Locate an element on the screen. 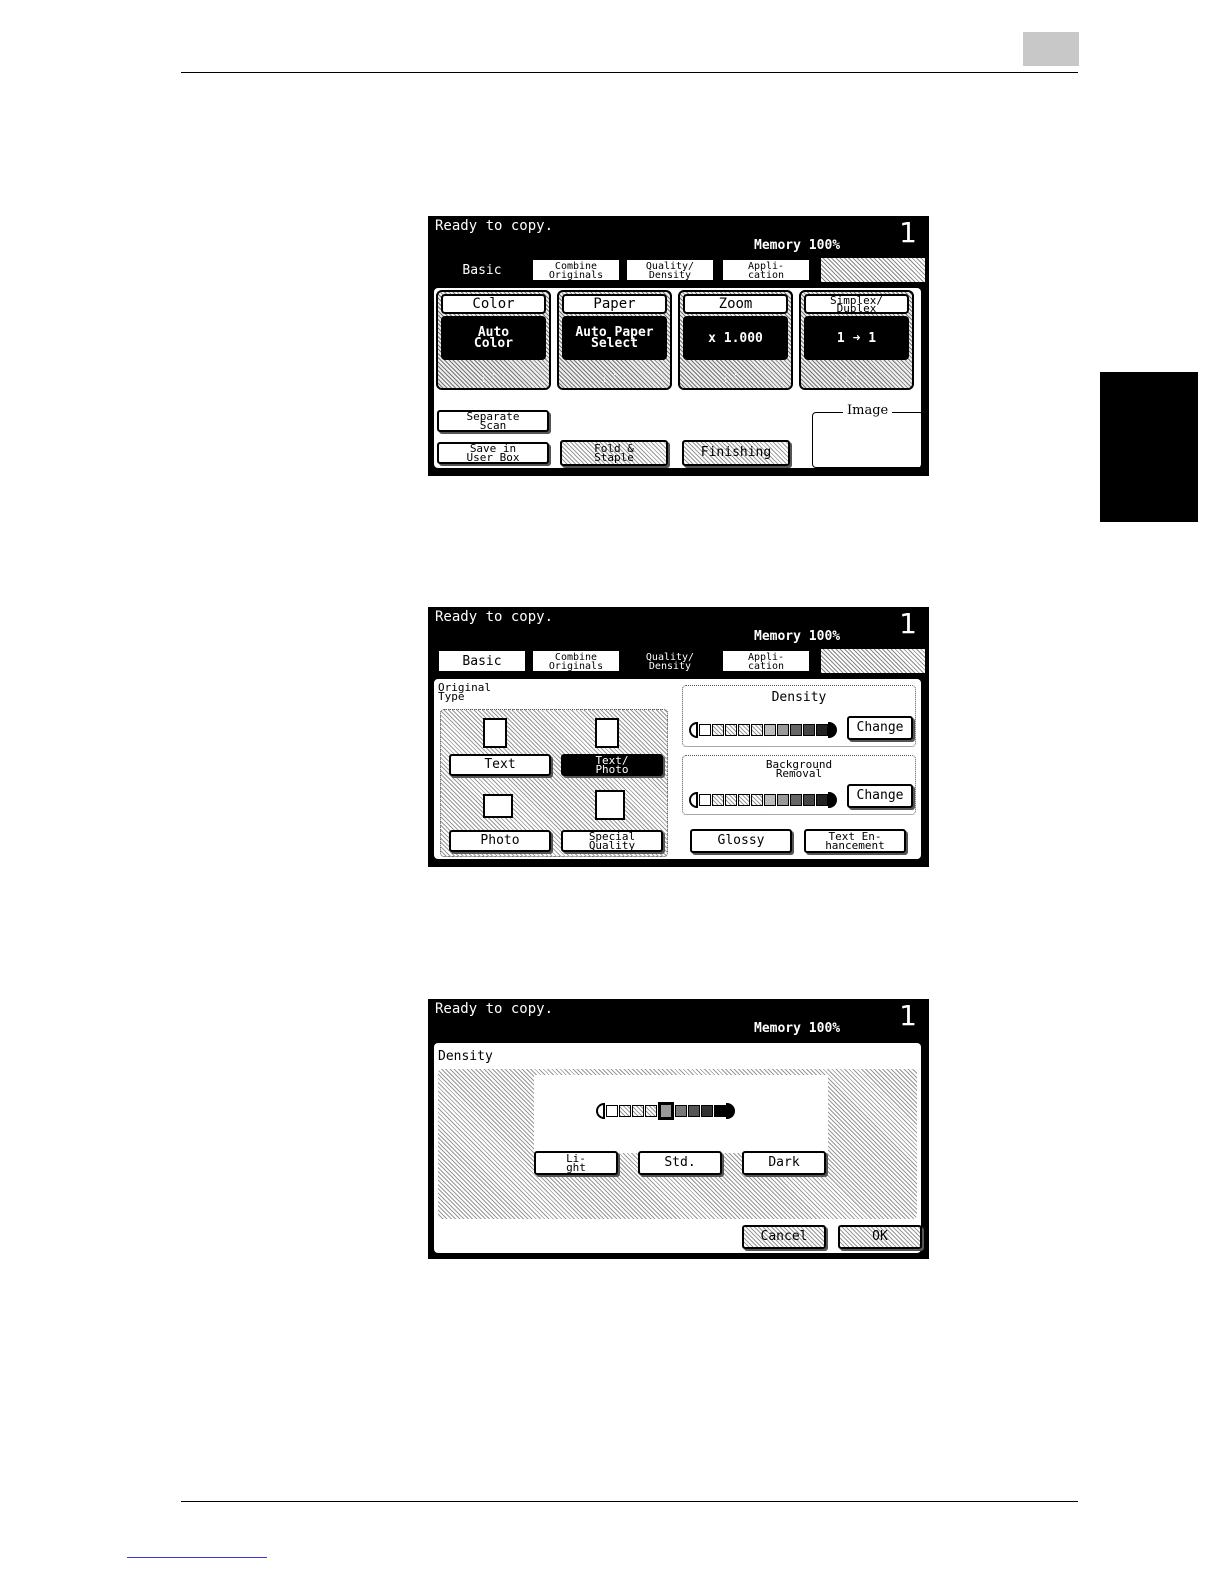  image-preview: Image is located at coordinates (868, 435).